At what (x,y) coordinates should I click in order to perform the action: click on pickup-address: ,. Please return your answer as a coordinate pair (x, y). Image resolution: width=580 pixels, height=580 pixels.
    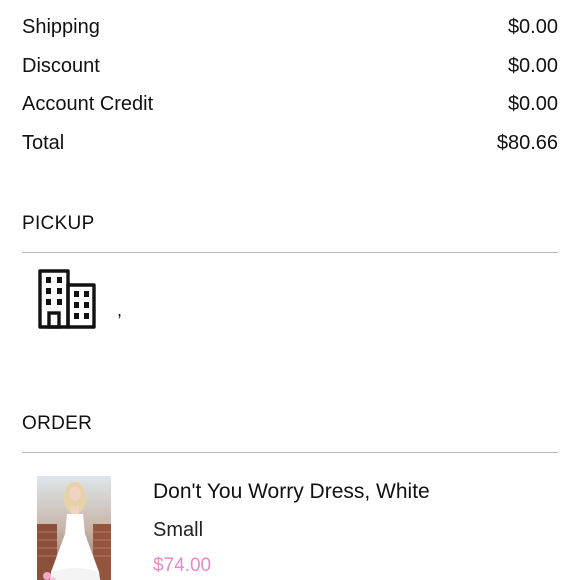
    Looking at the image, I should click on (120, 310).